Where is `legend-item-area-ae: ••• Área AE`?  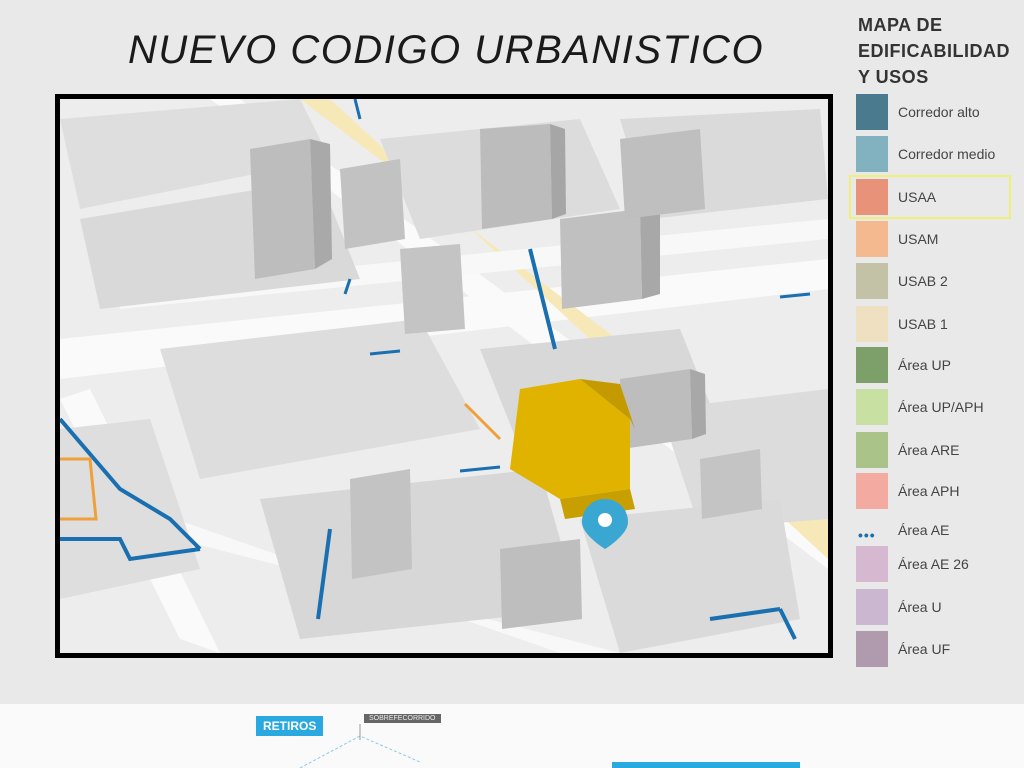
legend-item-area-ae: ••• Área AE is located at coordinates (936, 530).